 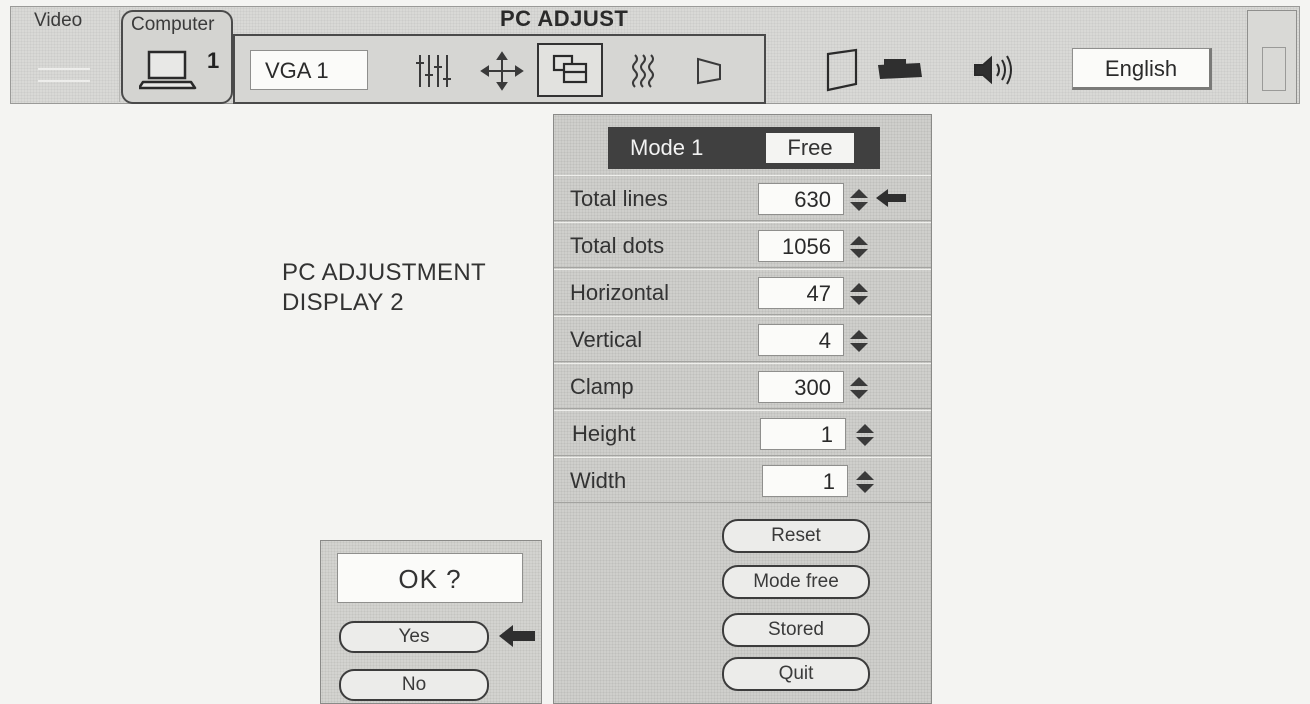 What do you see at coordinates (343, 302) in the screenshot?
I see `caption-line-2: DISPLAY 2` at bounding box center [343, 302].